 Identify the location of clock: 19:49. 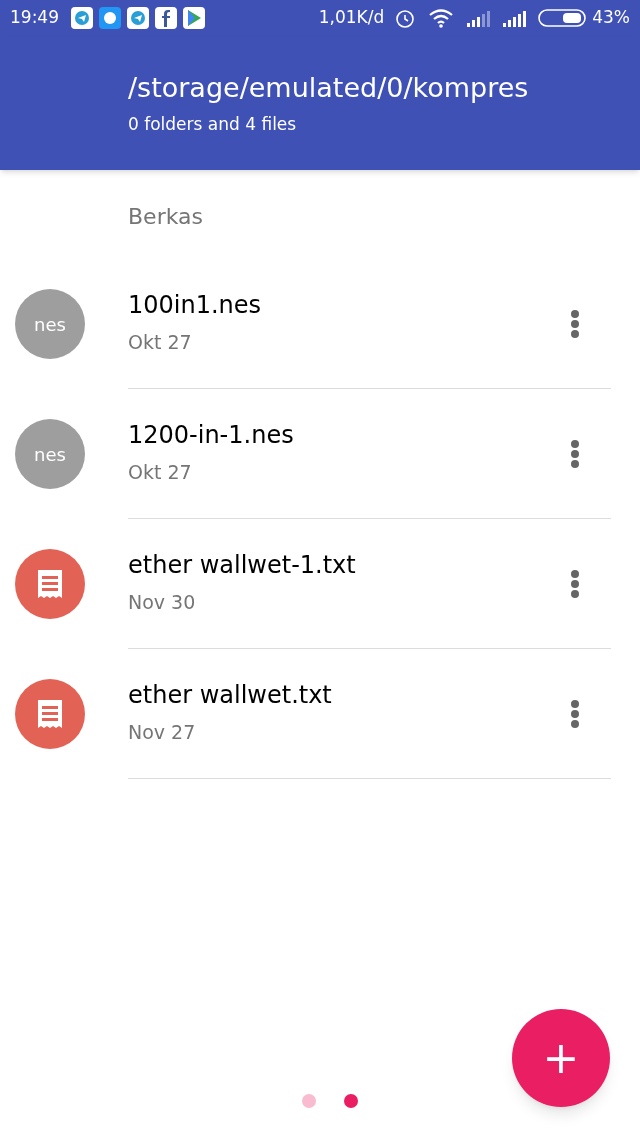
(34, 18).